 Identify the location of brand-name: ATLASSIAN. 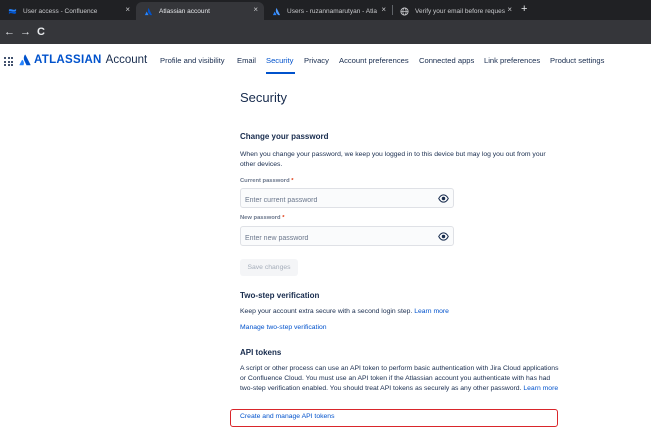
(68, 60).